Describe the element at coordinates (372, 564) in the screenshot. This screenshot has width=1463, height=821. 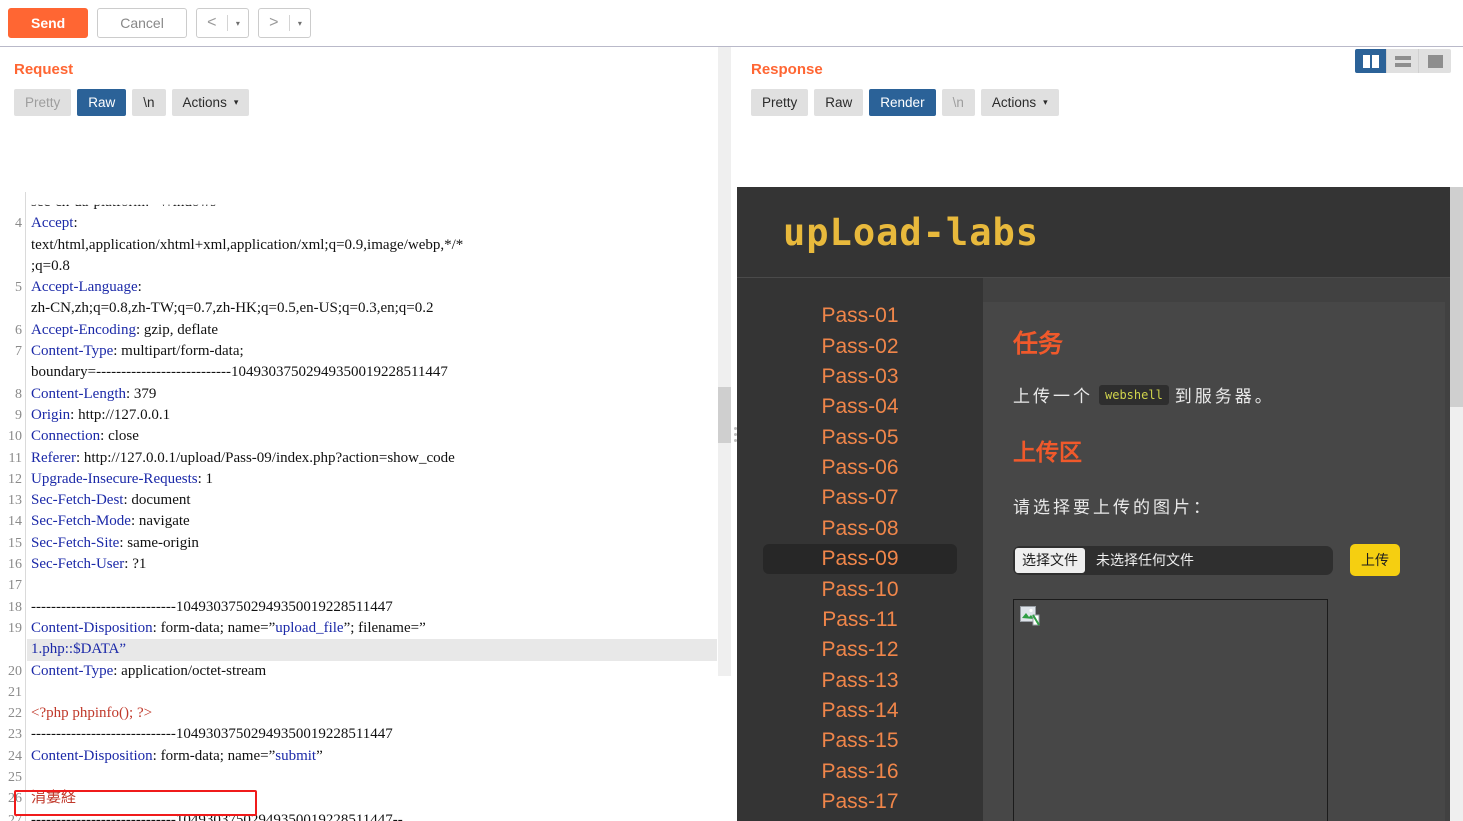
I see `code-line: Sec-Fetch-User: ?1` at that location.